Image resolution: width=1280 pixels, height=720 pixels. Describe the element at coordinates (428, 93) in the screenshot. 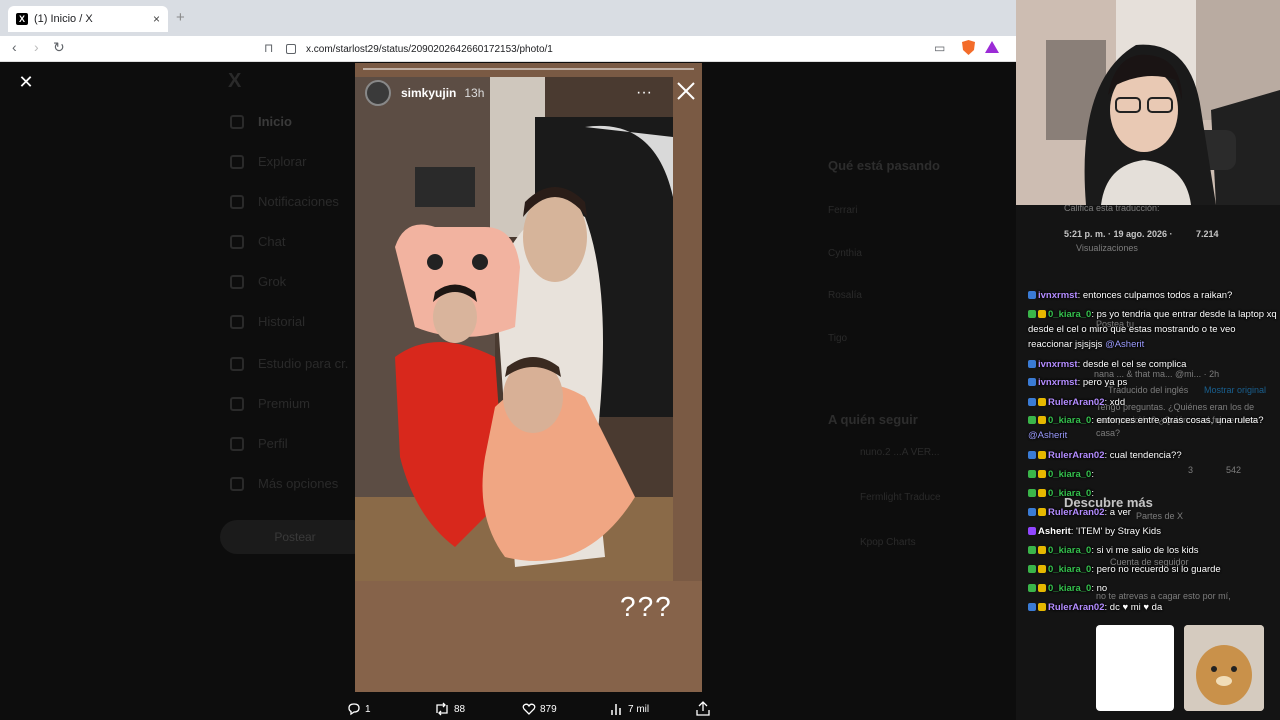

I see `story-username: simkyujin` at that location.